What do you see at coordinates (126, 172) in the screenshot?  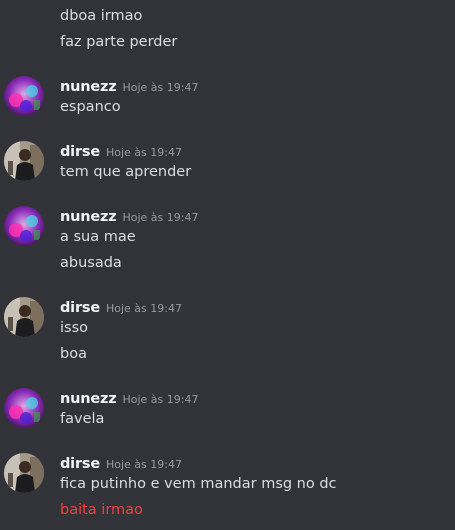 I see `message-text: tem que aprender` at bounding box center [126, 172].